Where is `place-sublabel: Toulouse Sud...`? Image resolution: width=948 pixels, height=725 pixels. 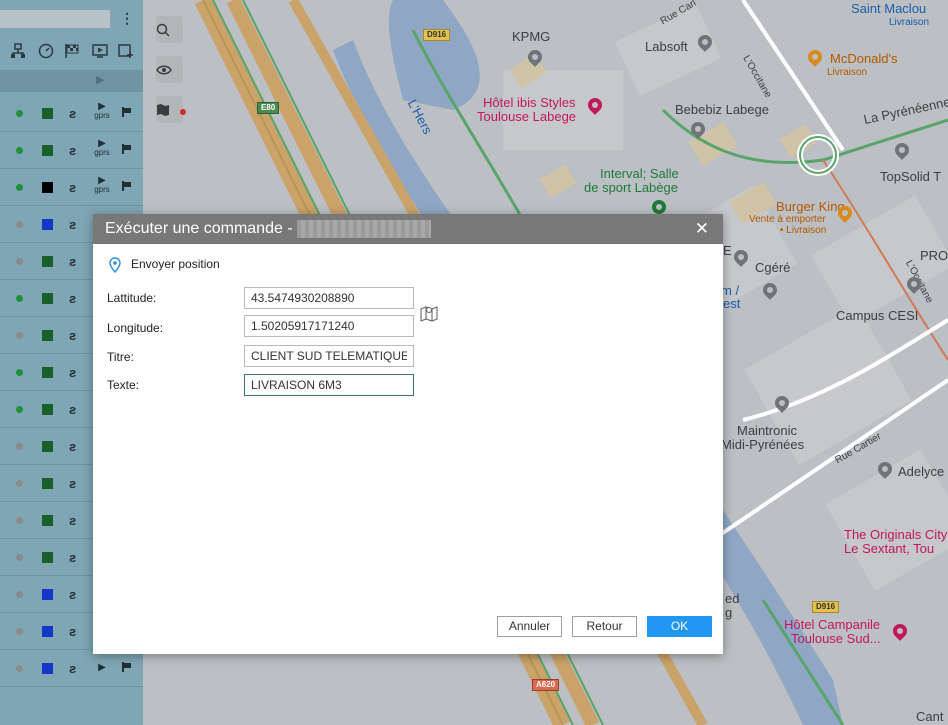 place-sublabel: Toulouse Sud... is located at coordinates (836, 638).